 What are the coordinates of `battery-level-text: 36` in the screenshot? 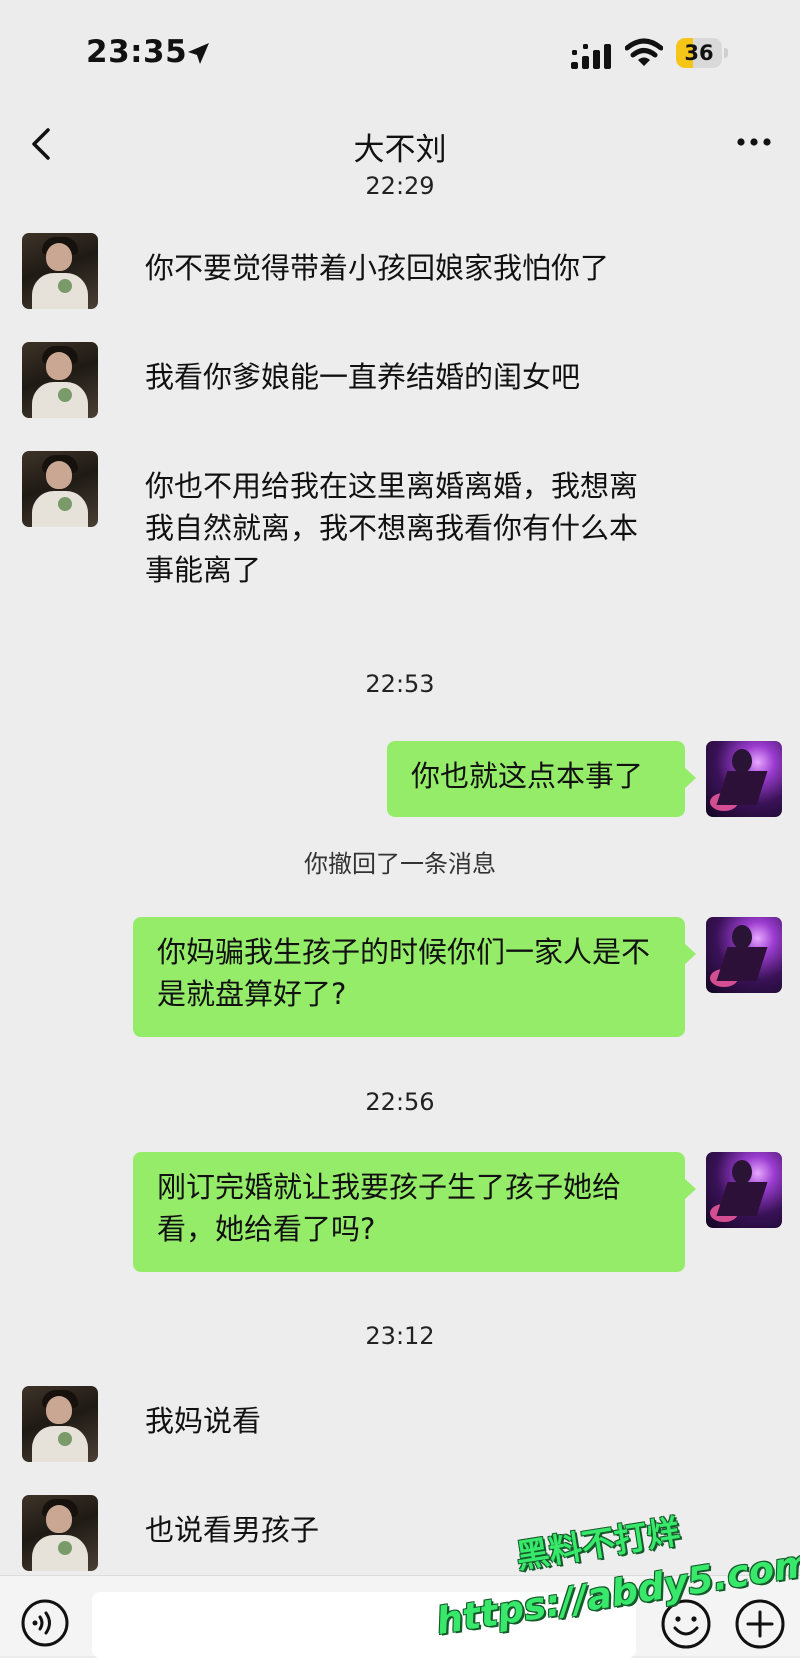 It's located at (699, 53).